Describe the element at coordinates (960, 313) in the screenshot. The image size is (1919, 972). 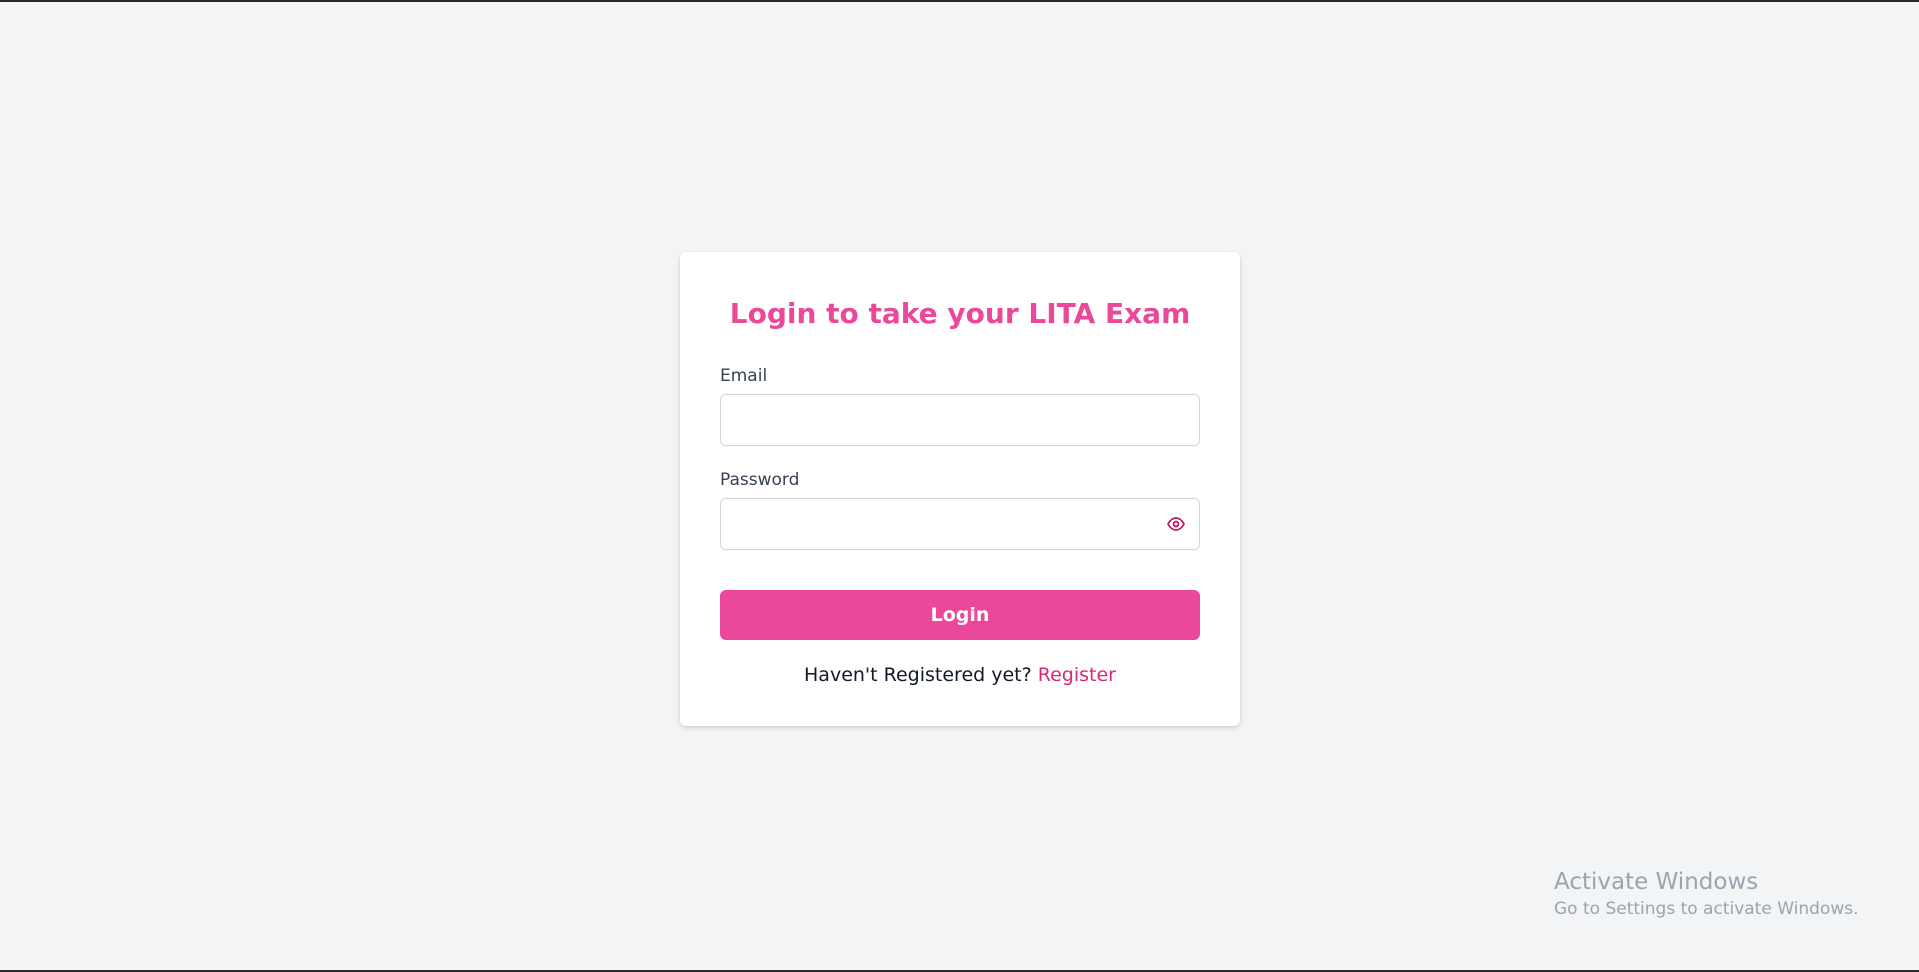
I see `page-title: Login to take your LITA Exam` at that location.